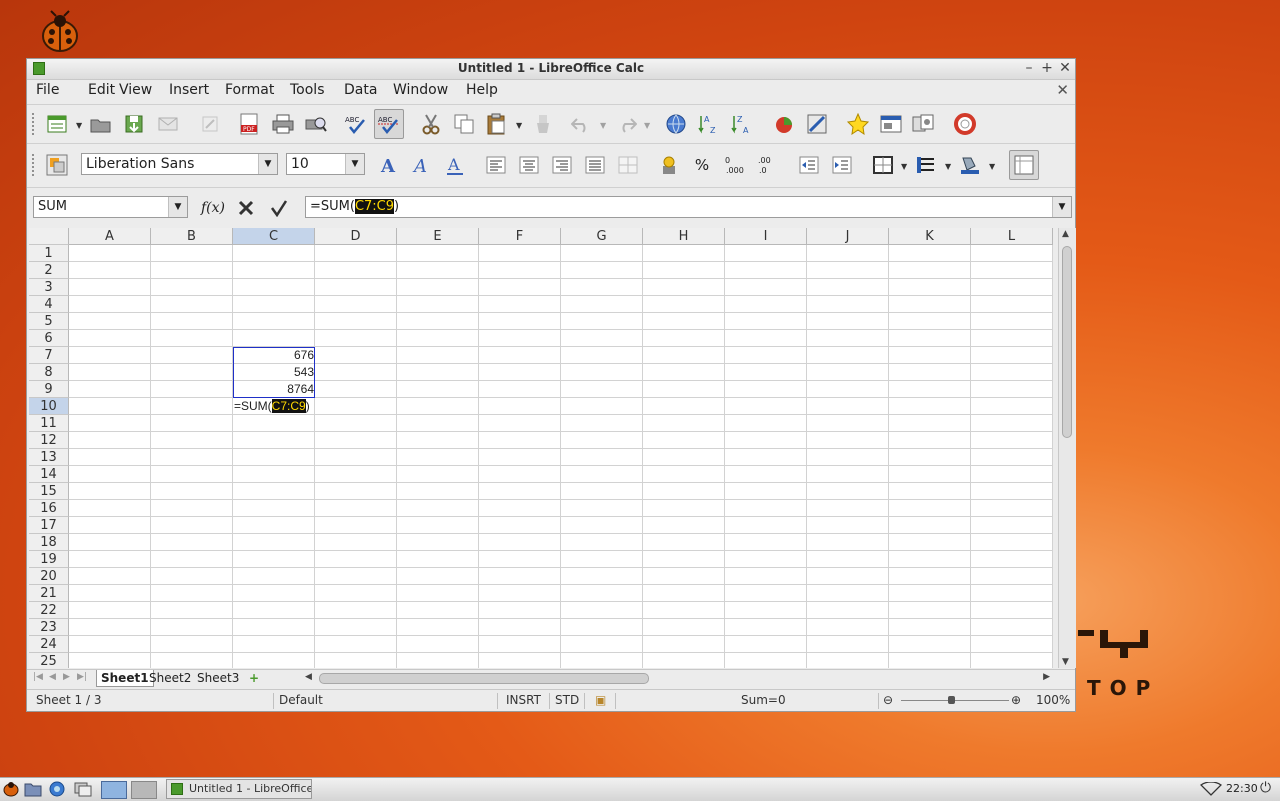  What do you see at coordinates (523, 700) in the screenshot?
I see `insert-mode: INSRT` at bounding box center [523, 700].